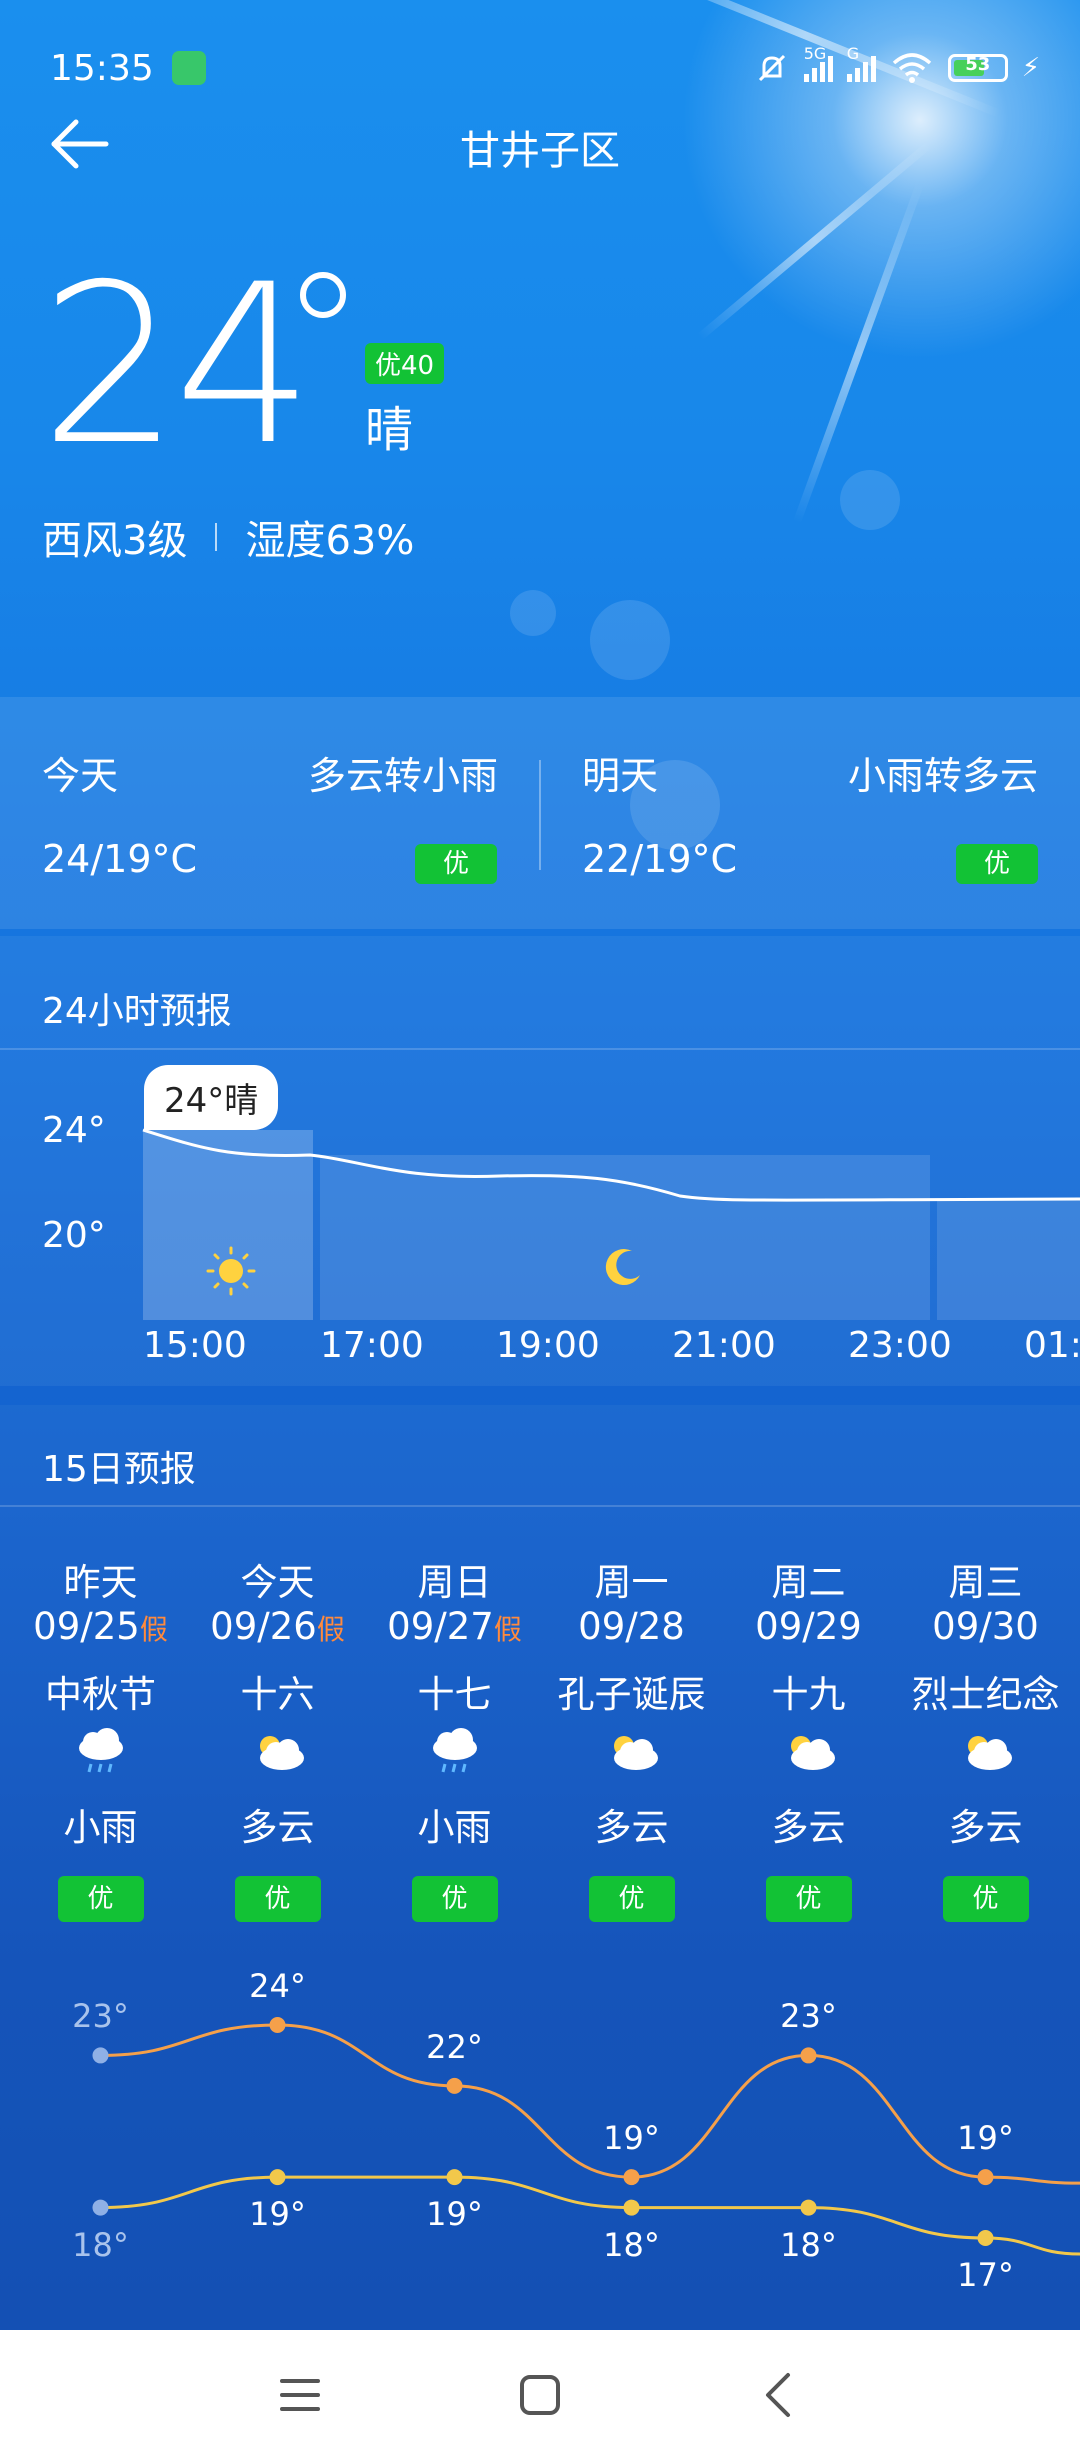 This screenshot has height=2460, width=1080. I want to click on rain-cloud-icon, so click(454, 1750).